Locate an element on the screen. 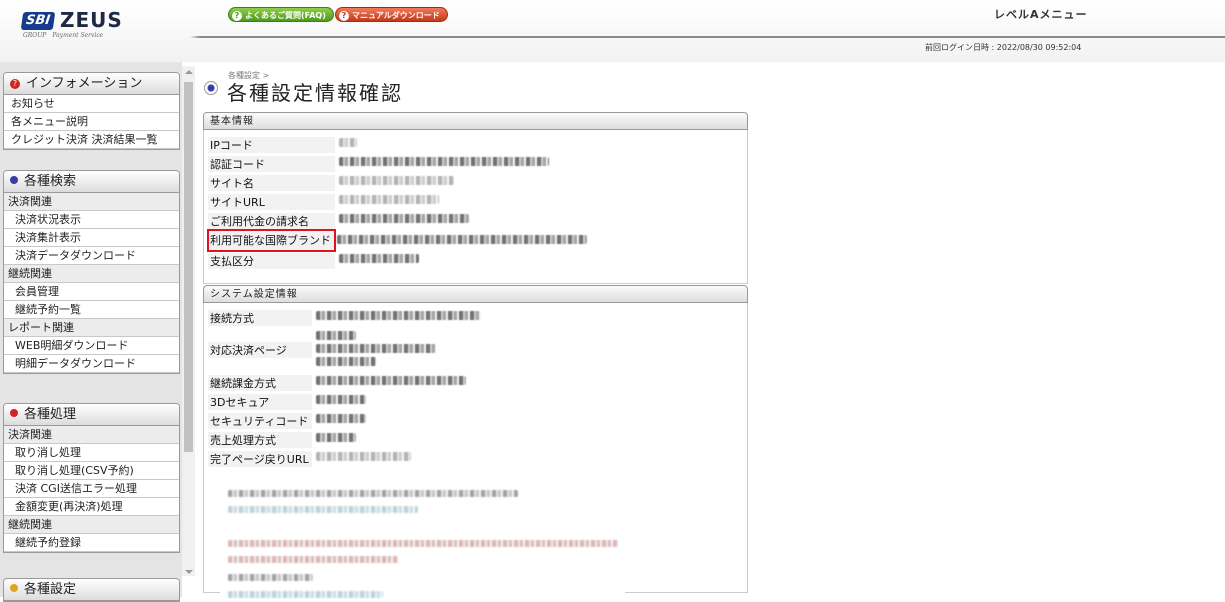 This screenshot has height=602, width=1225. section-heading: システム設定情報 is located at coordinates (475, 294).